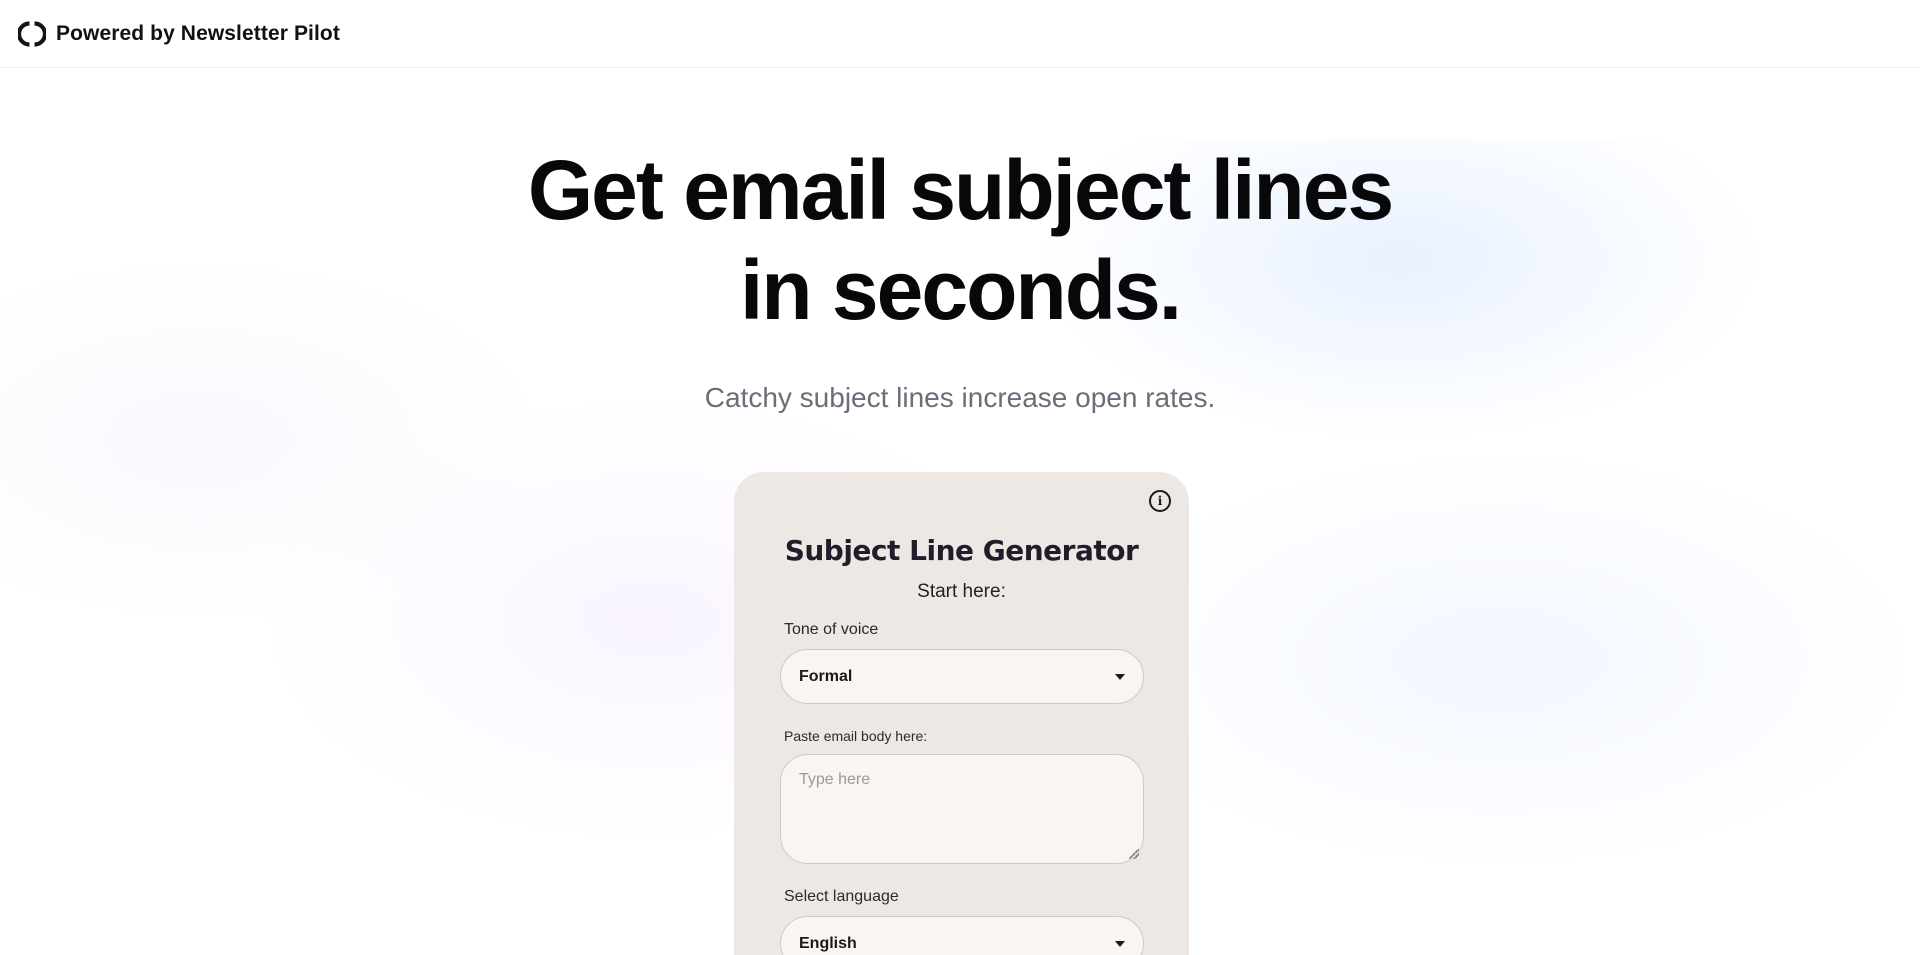  I want to click on info-icon: i, so click(1160, 501).